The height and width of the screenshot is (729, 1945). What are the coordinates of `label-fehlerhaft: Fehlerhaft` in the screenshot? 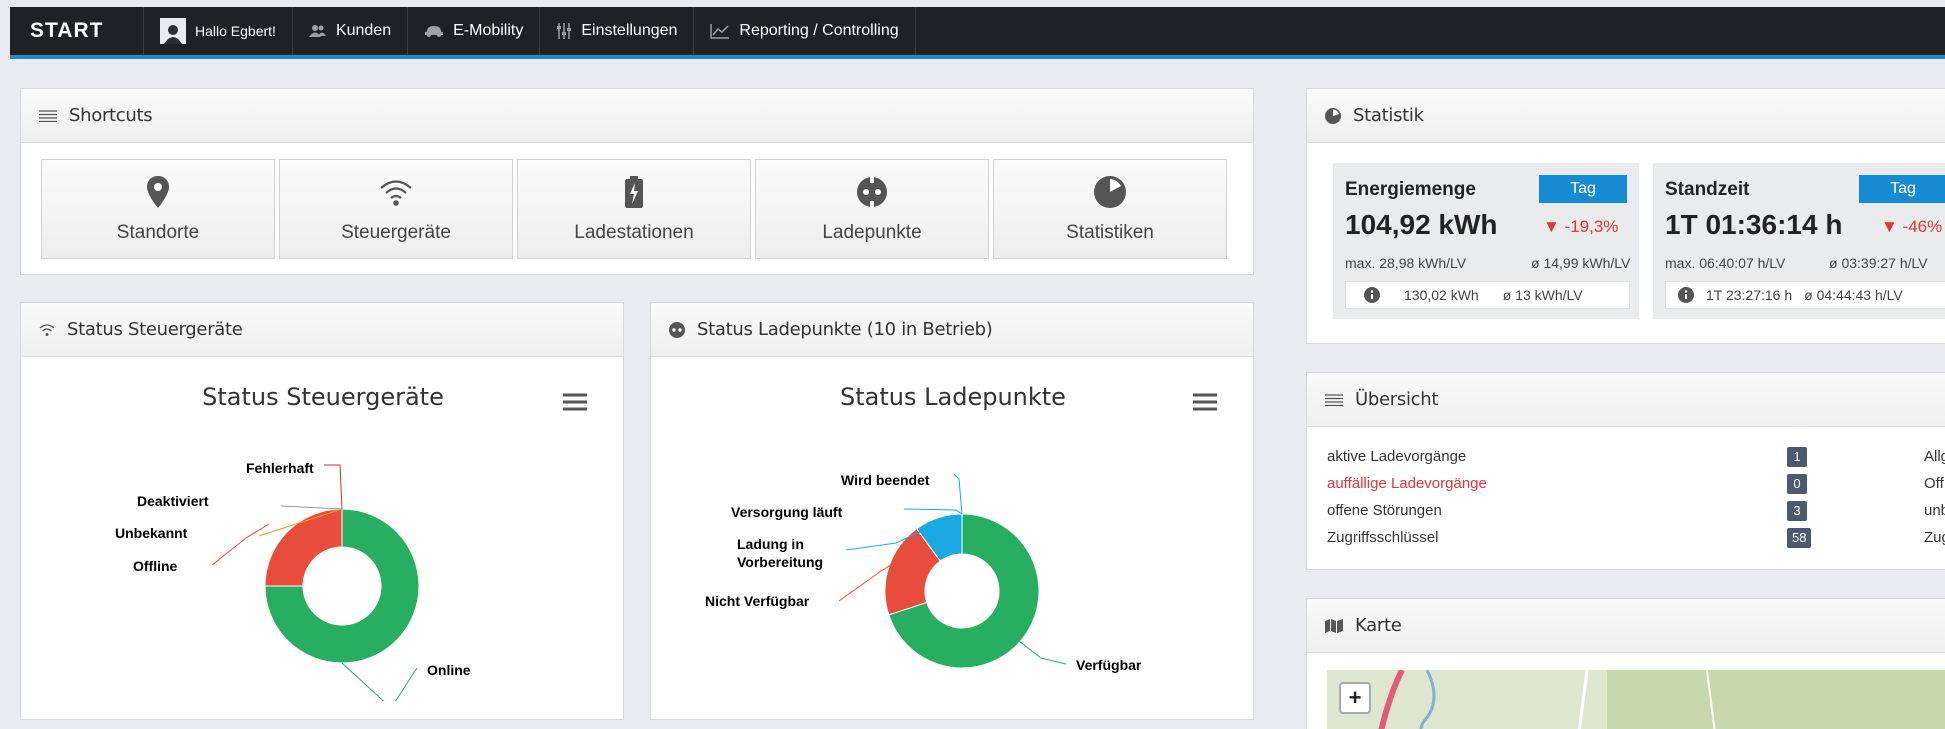 It's located at (280, 468).